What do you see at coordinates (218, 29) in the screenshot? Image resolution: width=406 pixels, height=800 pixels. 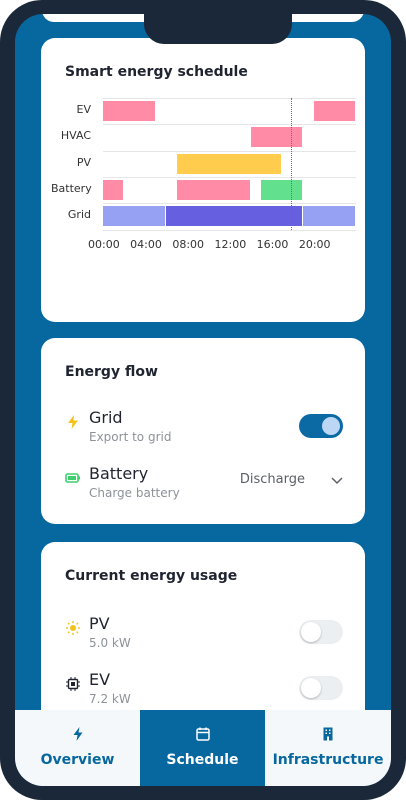 I see `notch` at bounding box center [218, 29].